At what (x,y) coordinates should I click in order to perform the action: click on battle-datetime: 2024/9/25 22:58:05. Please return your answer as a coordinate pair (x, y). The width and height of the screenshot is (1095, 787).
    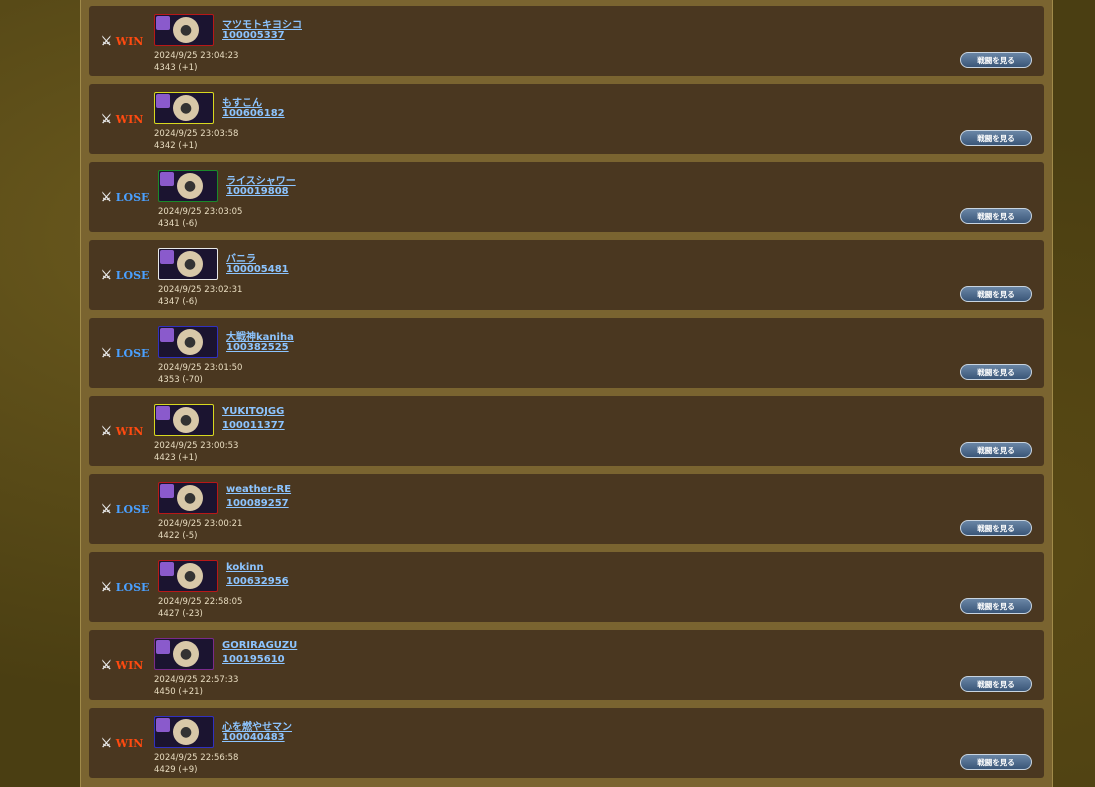
    Looking at the image, I should click on (200, 602).